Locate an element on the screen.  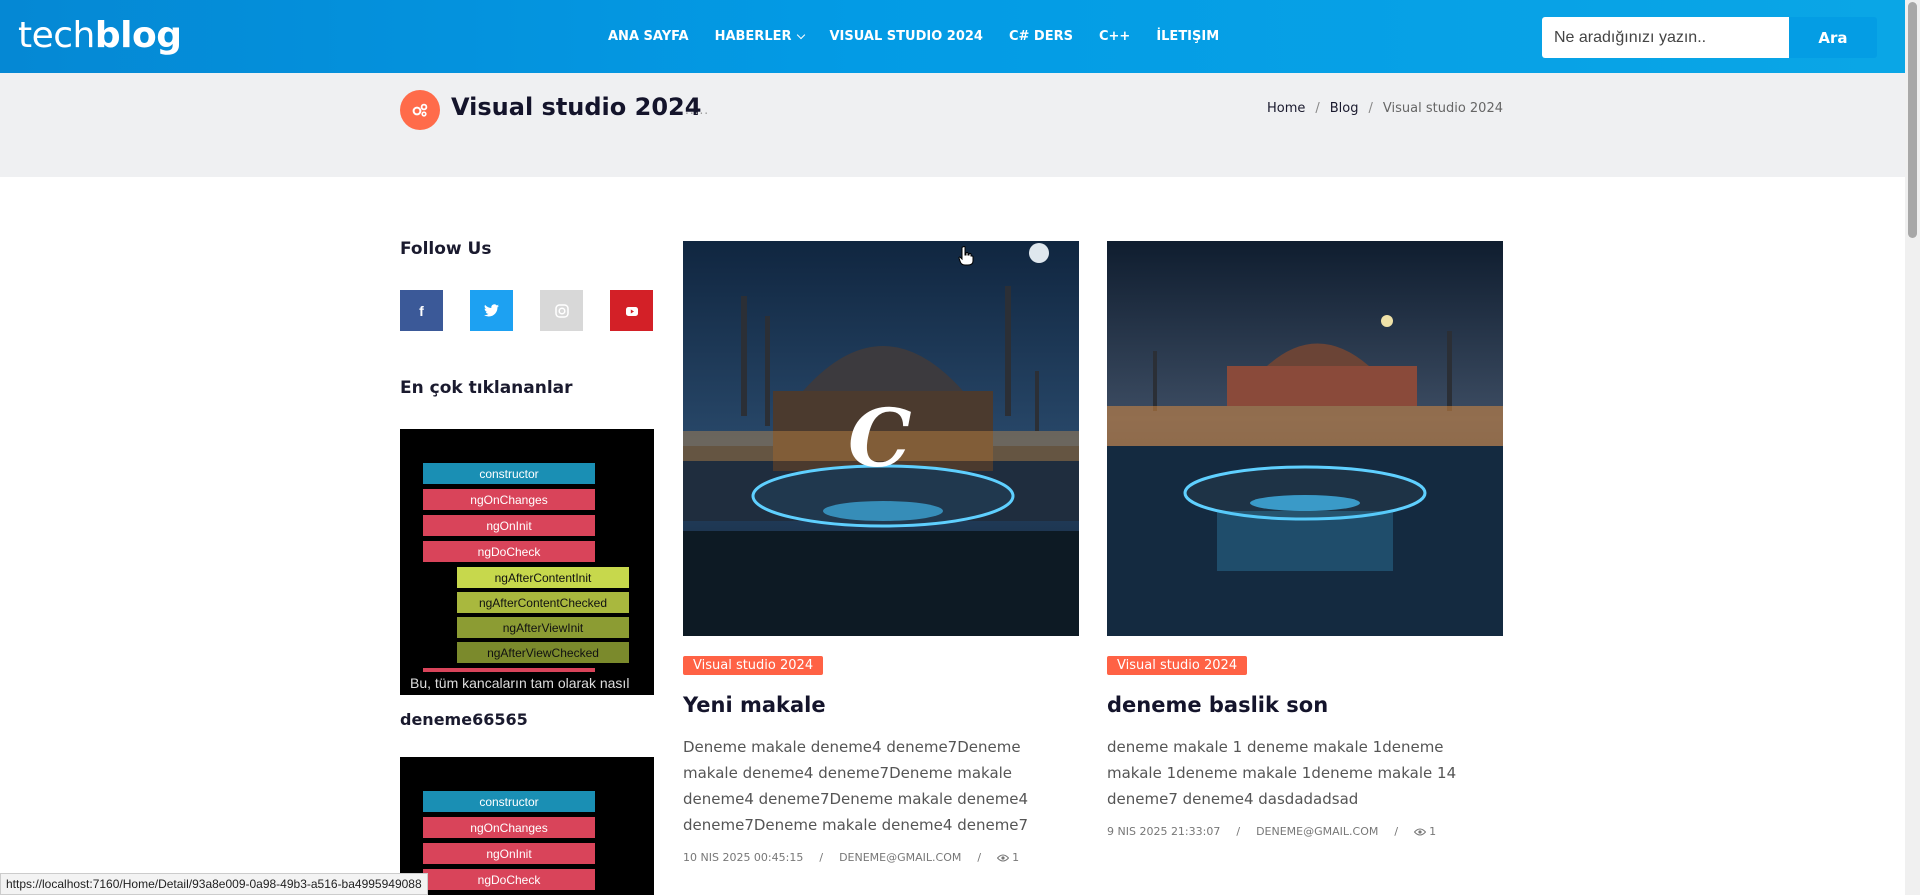
article-title: Yeni makale is located at coordinates (754, 705).